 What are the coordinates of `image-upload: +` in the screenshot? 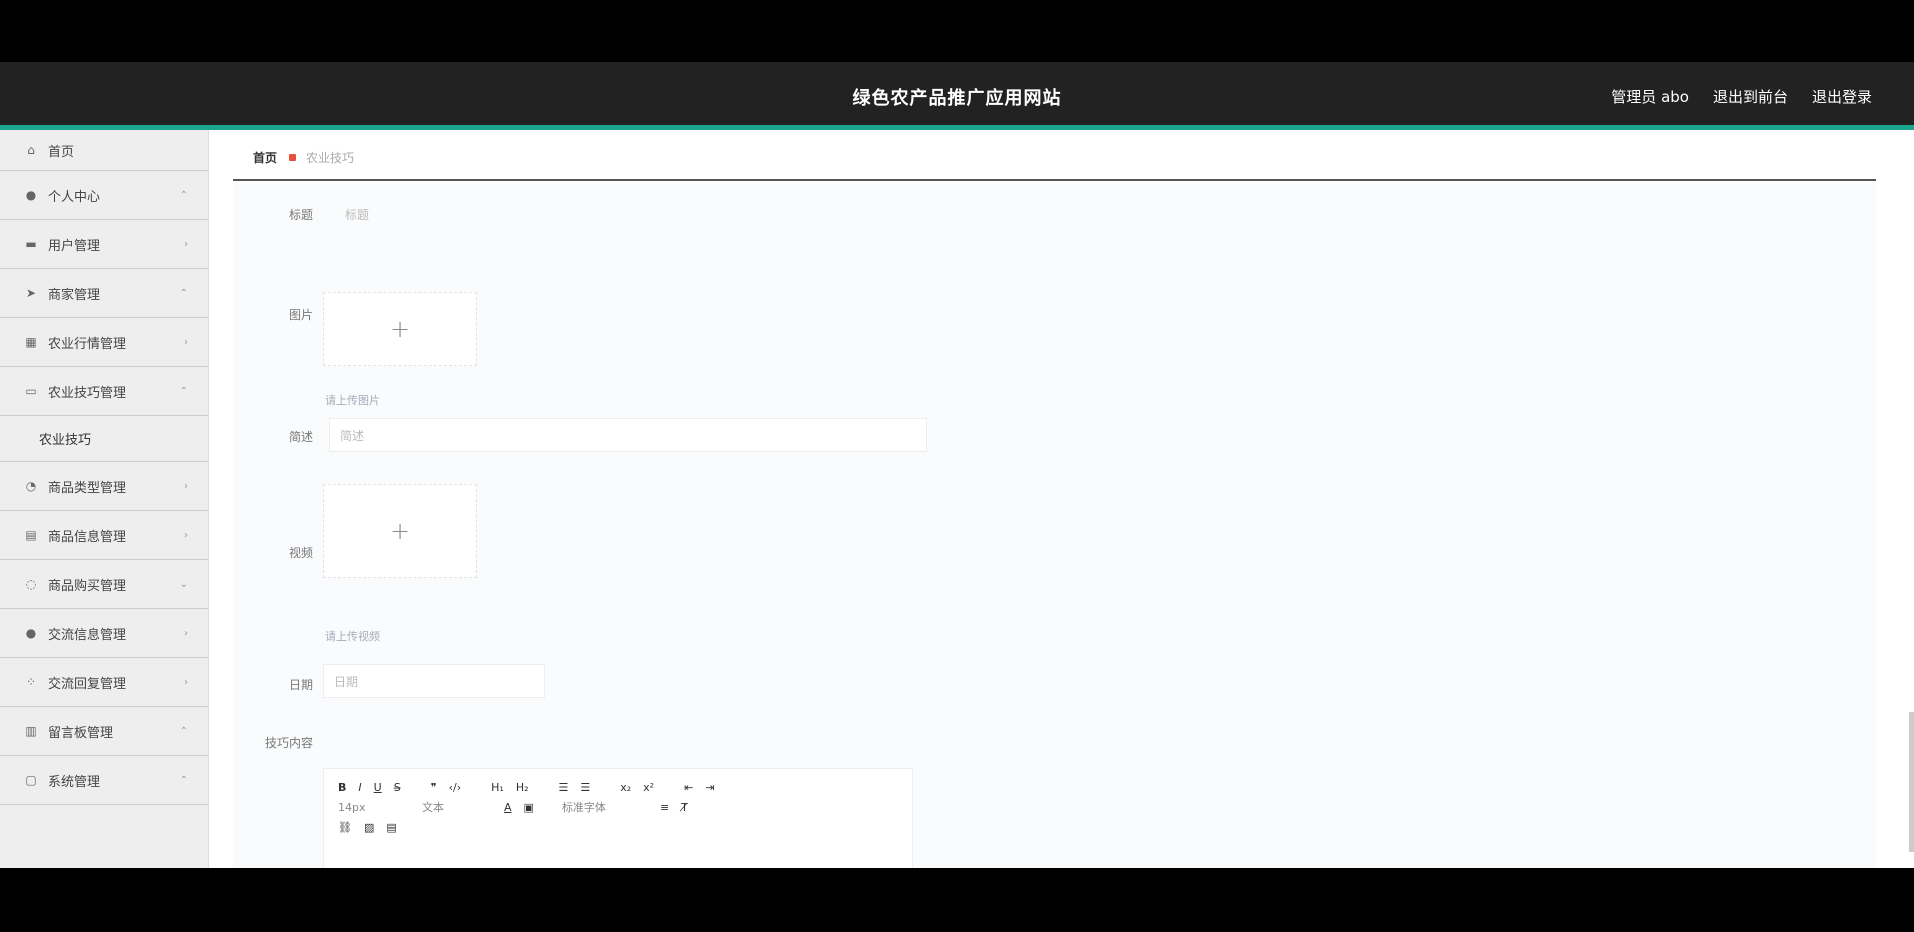 It's located at (400, 329).